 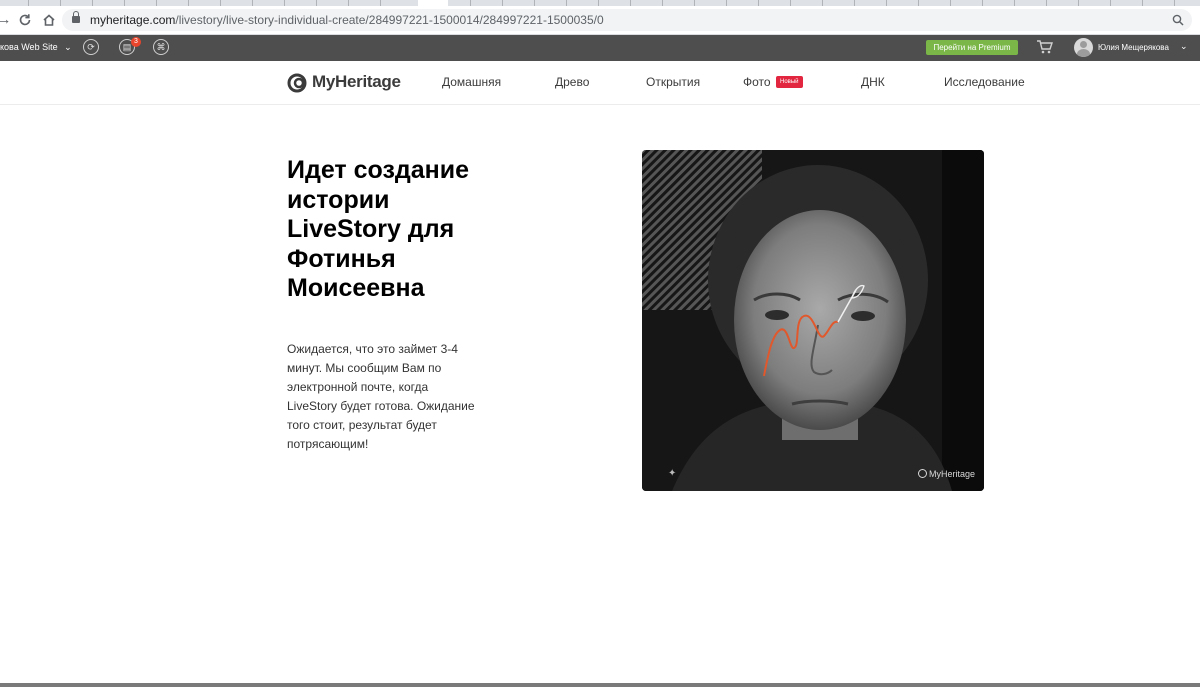 I want to click on myheritage-watermark-icon, so click(x=922, y=473).